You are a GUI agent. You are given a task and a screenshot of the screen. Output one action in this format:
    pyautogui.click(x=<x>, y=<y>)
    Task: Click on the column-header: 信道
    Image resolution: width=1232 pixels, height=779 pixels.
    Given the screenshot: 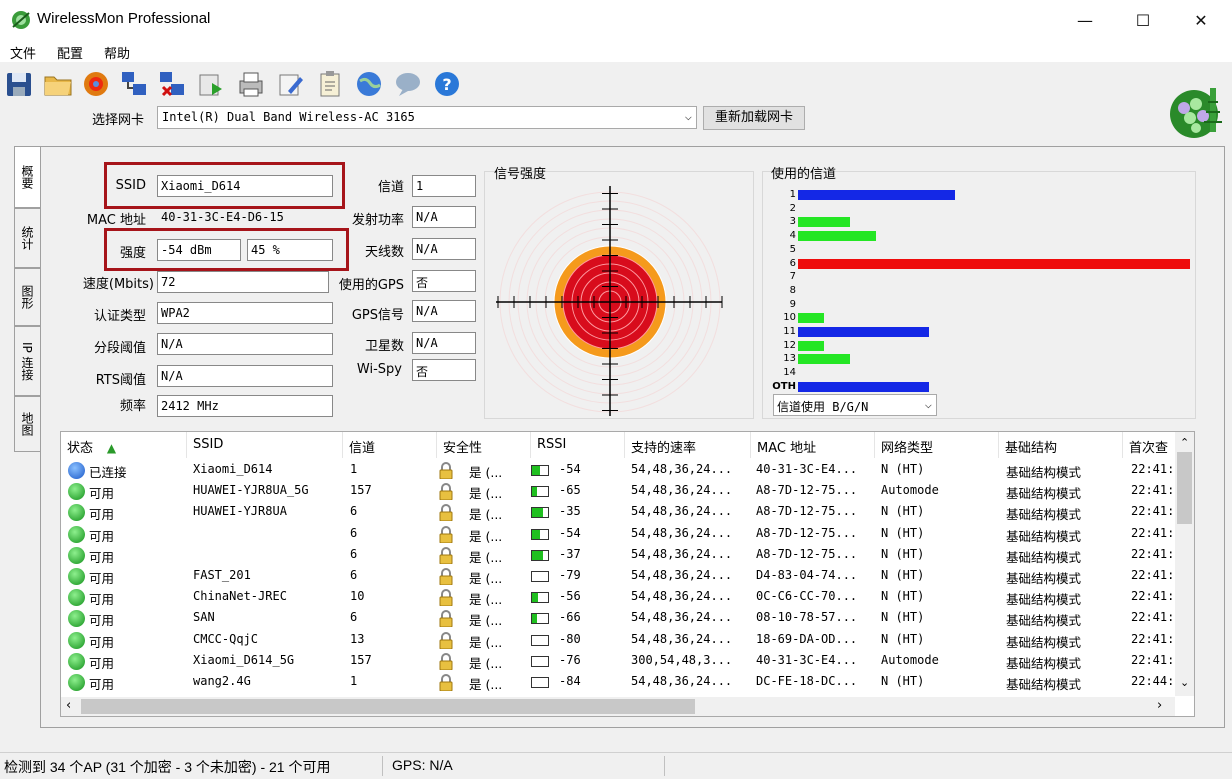 What is the action you would take?
    pyautogui.click(x=390, y=445)
    